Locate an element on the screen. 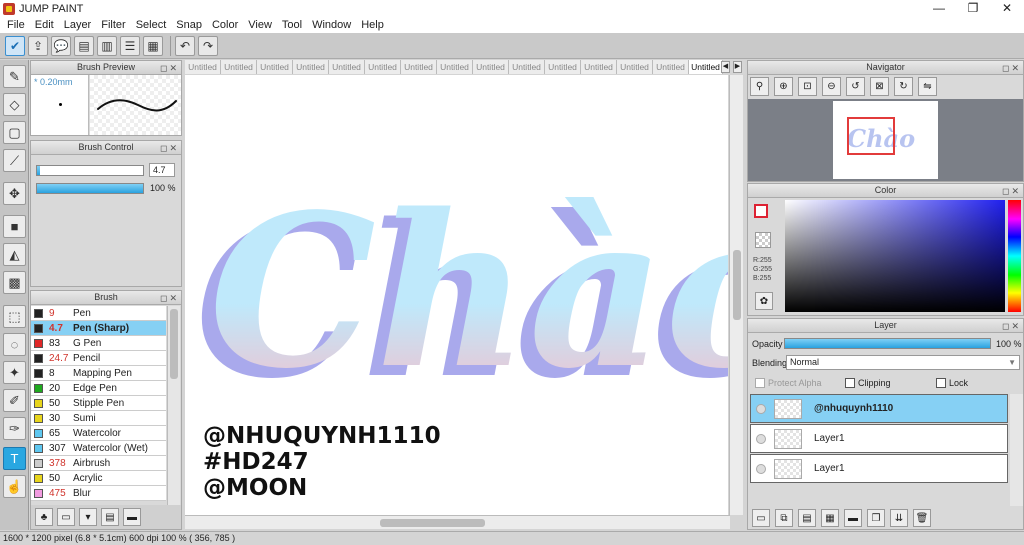  brush-list-item: 9 Pen is located at coordinates (98, 313).